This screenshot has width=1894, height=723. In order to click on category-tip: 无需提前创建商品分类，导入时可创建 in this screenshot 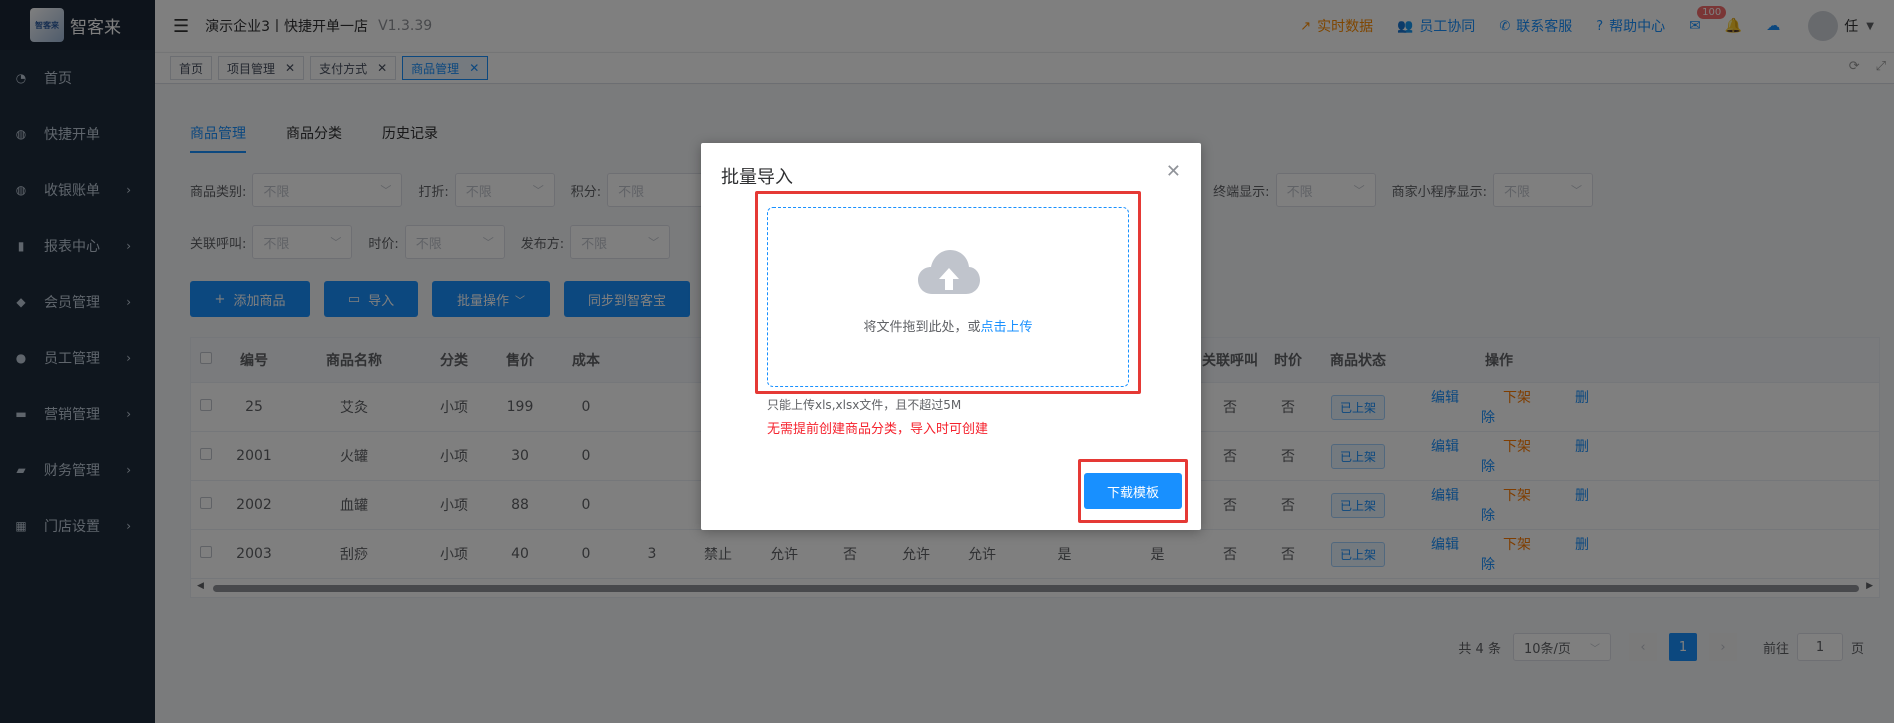, I will do `click(878, 429)`.